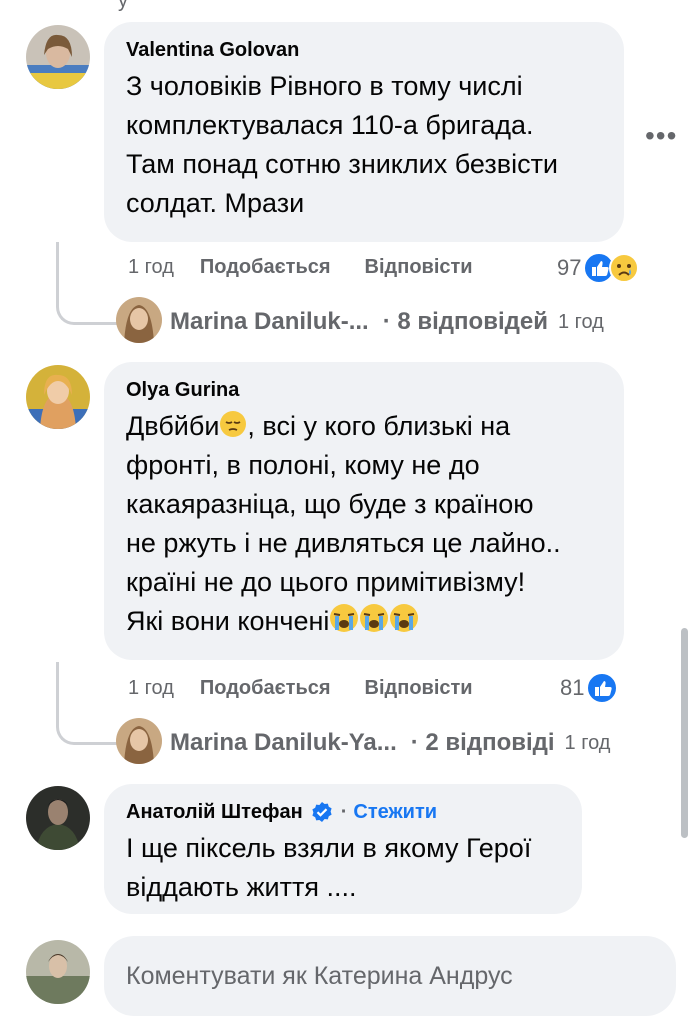 The width and height of the screenshot is (688, 1016). I want to click on view-replies-link: Marina Daniluk-Ya... · 2 відповіді 1 год, so click(390, 743).